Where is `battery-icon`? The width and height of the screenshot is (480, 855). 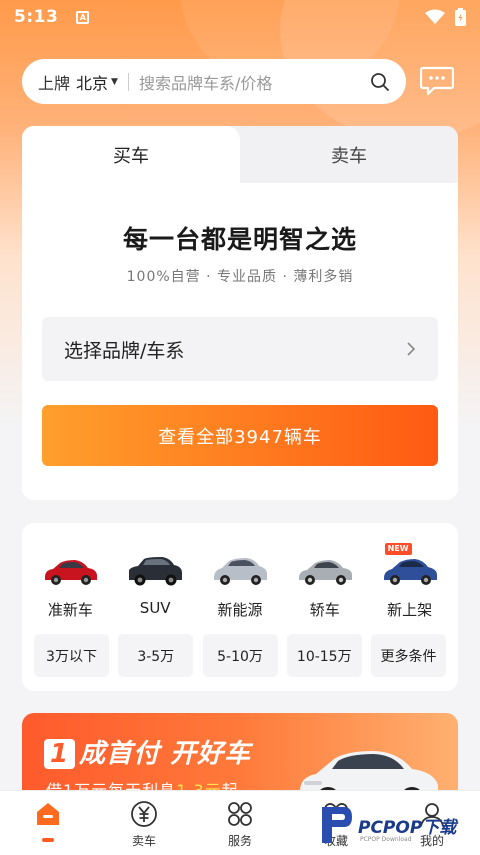
battery-icon is located at coordinates (460, 17).